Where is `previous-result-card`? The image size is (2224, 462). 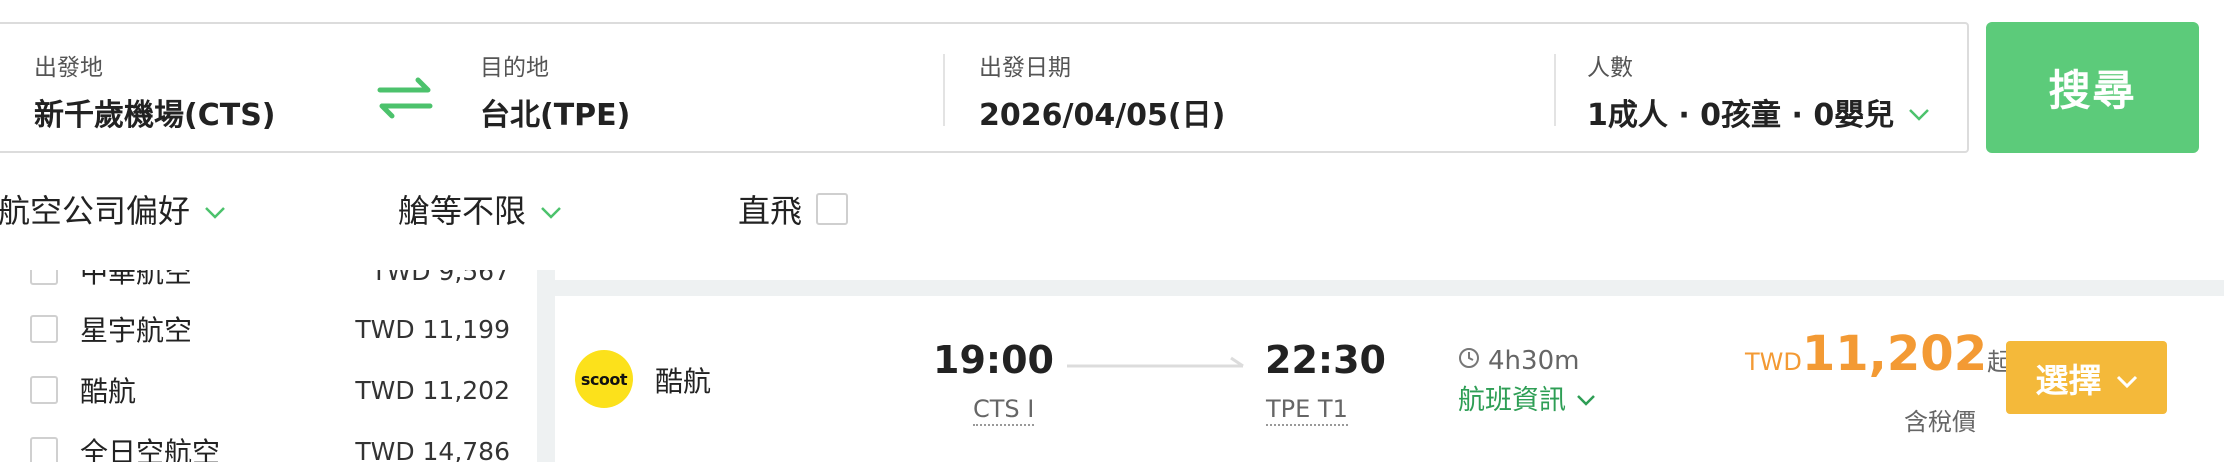
previous-result-card is located at coordinates (1389, 275).